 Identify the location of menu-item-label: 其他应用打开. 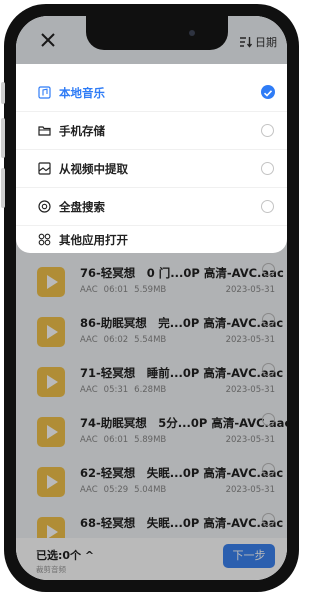
(93, 240).